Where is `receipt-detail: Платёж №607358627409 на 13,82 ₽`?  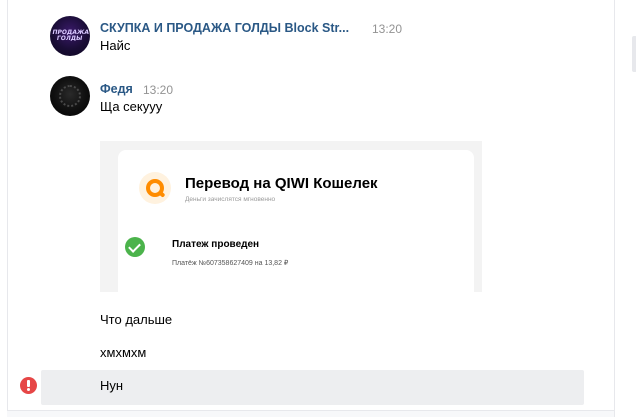
receipt-detail: Платёж №607358627409 на 13,82 ₽ is located at coordinates (230, 263).